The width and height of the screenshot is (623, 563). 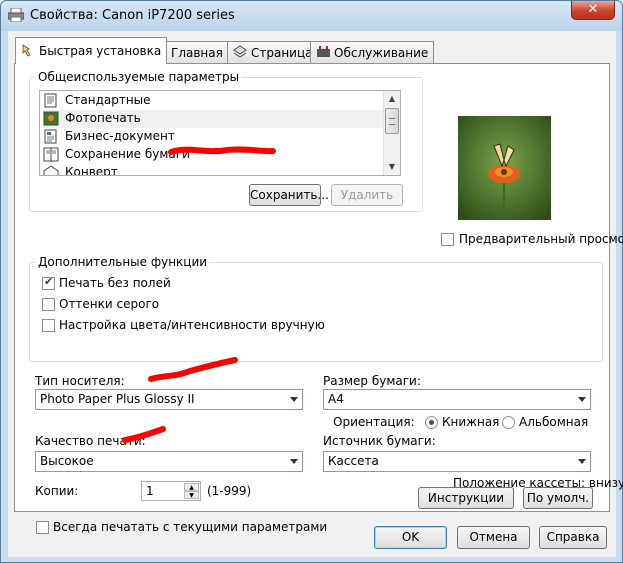 I want to click on paper-saving-icon, so click(x=51, y=154).